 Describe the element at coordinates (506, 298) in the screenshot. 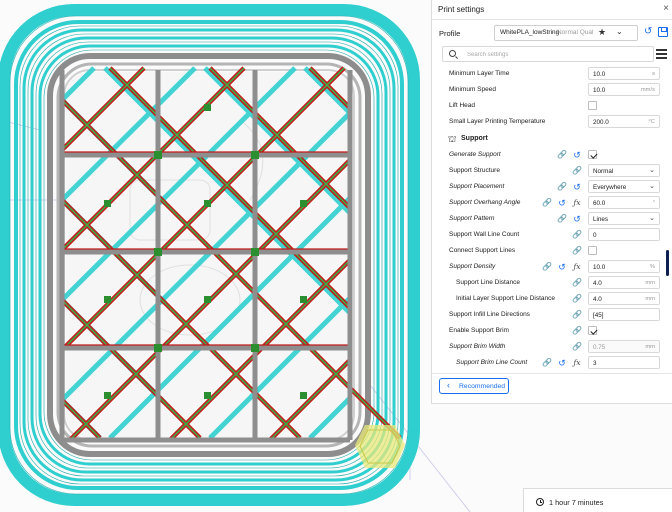

I see `setting-label: Initial Layer Support Line Distance` at that location.